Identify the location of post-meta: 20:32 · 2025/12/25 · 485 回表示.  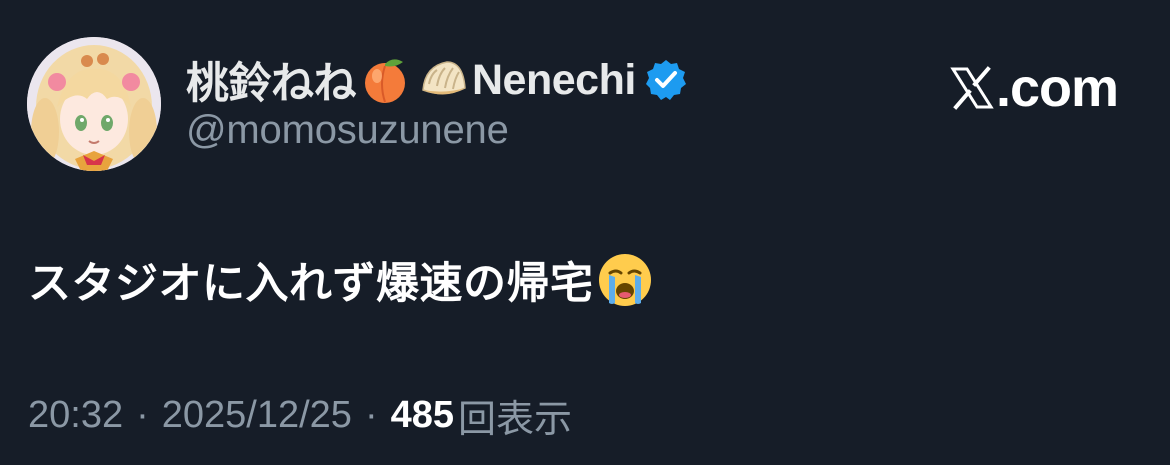
(300, 415).